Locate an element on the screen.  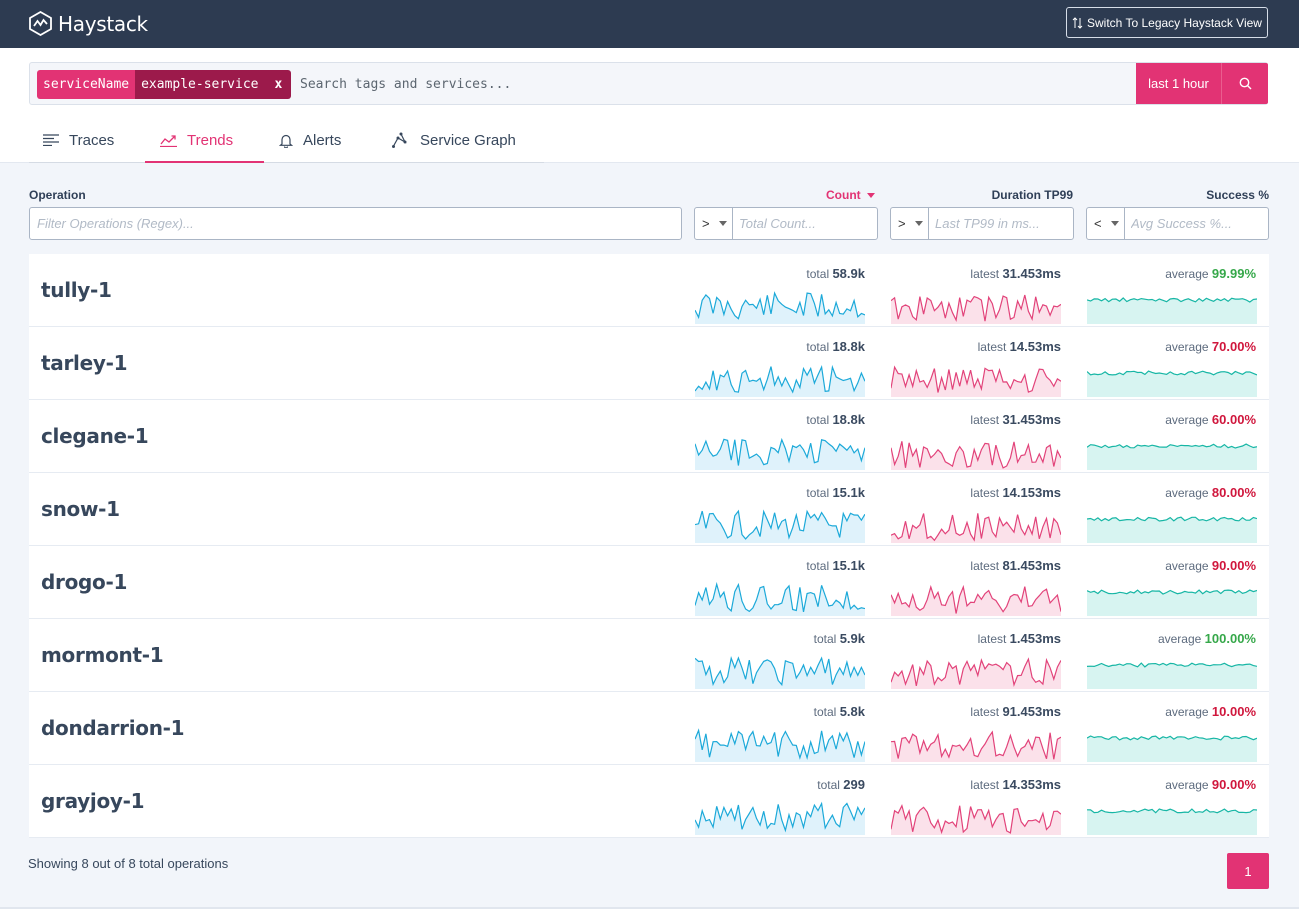
switch-legacy-button: Switch To Legacy Haystack View is located at coordinates (1167, 22).